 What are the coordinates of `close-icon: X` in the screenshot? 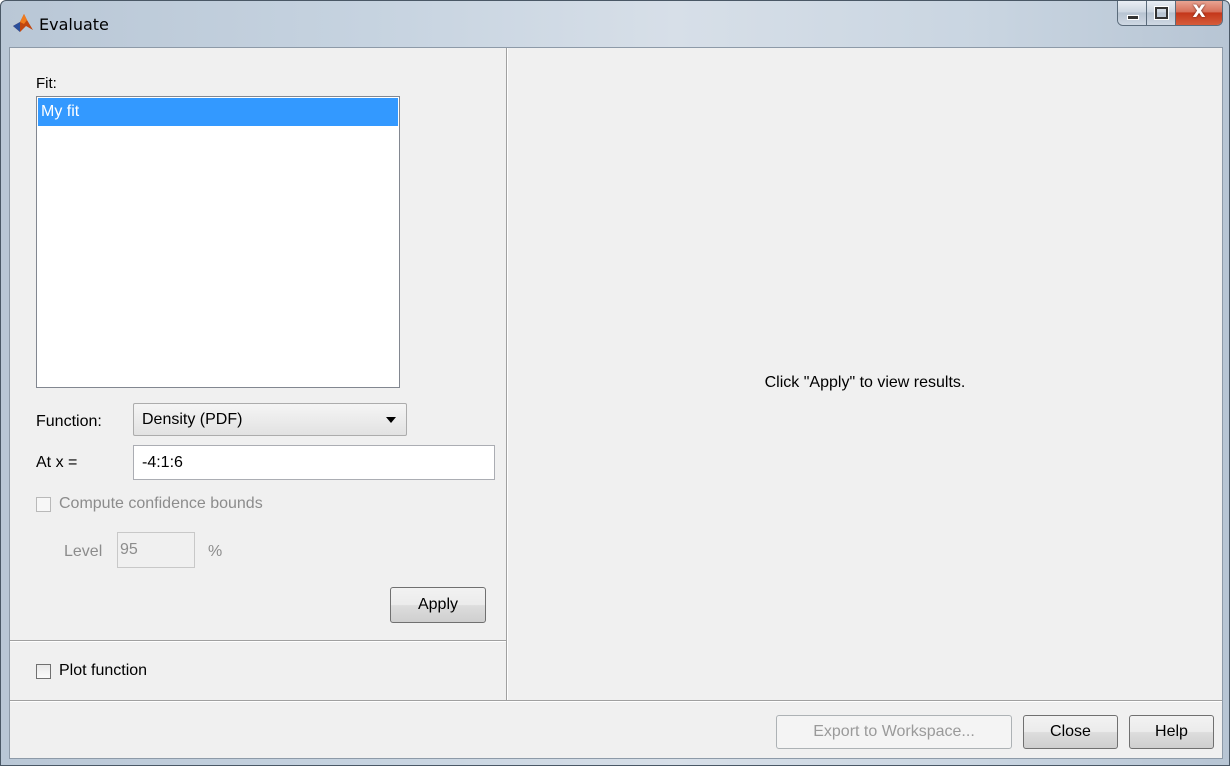 It's located at (1199, 12).